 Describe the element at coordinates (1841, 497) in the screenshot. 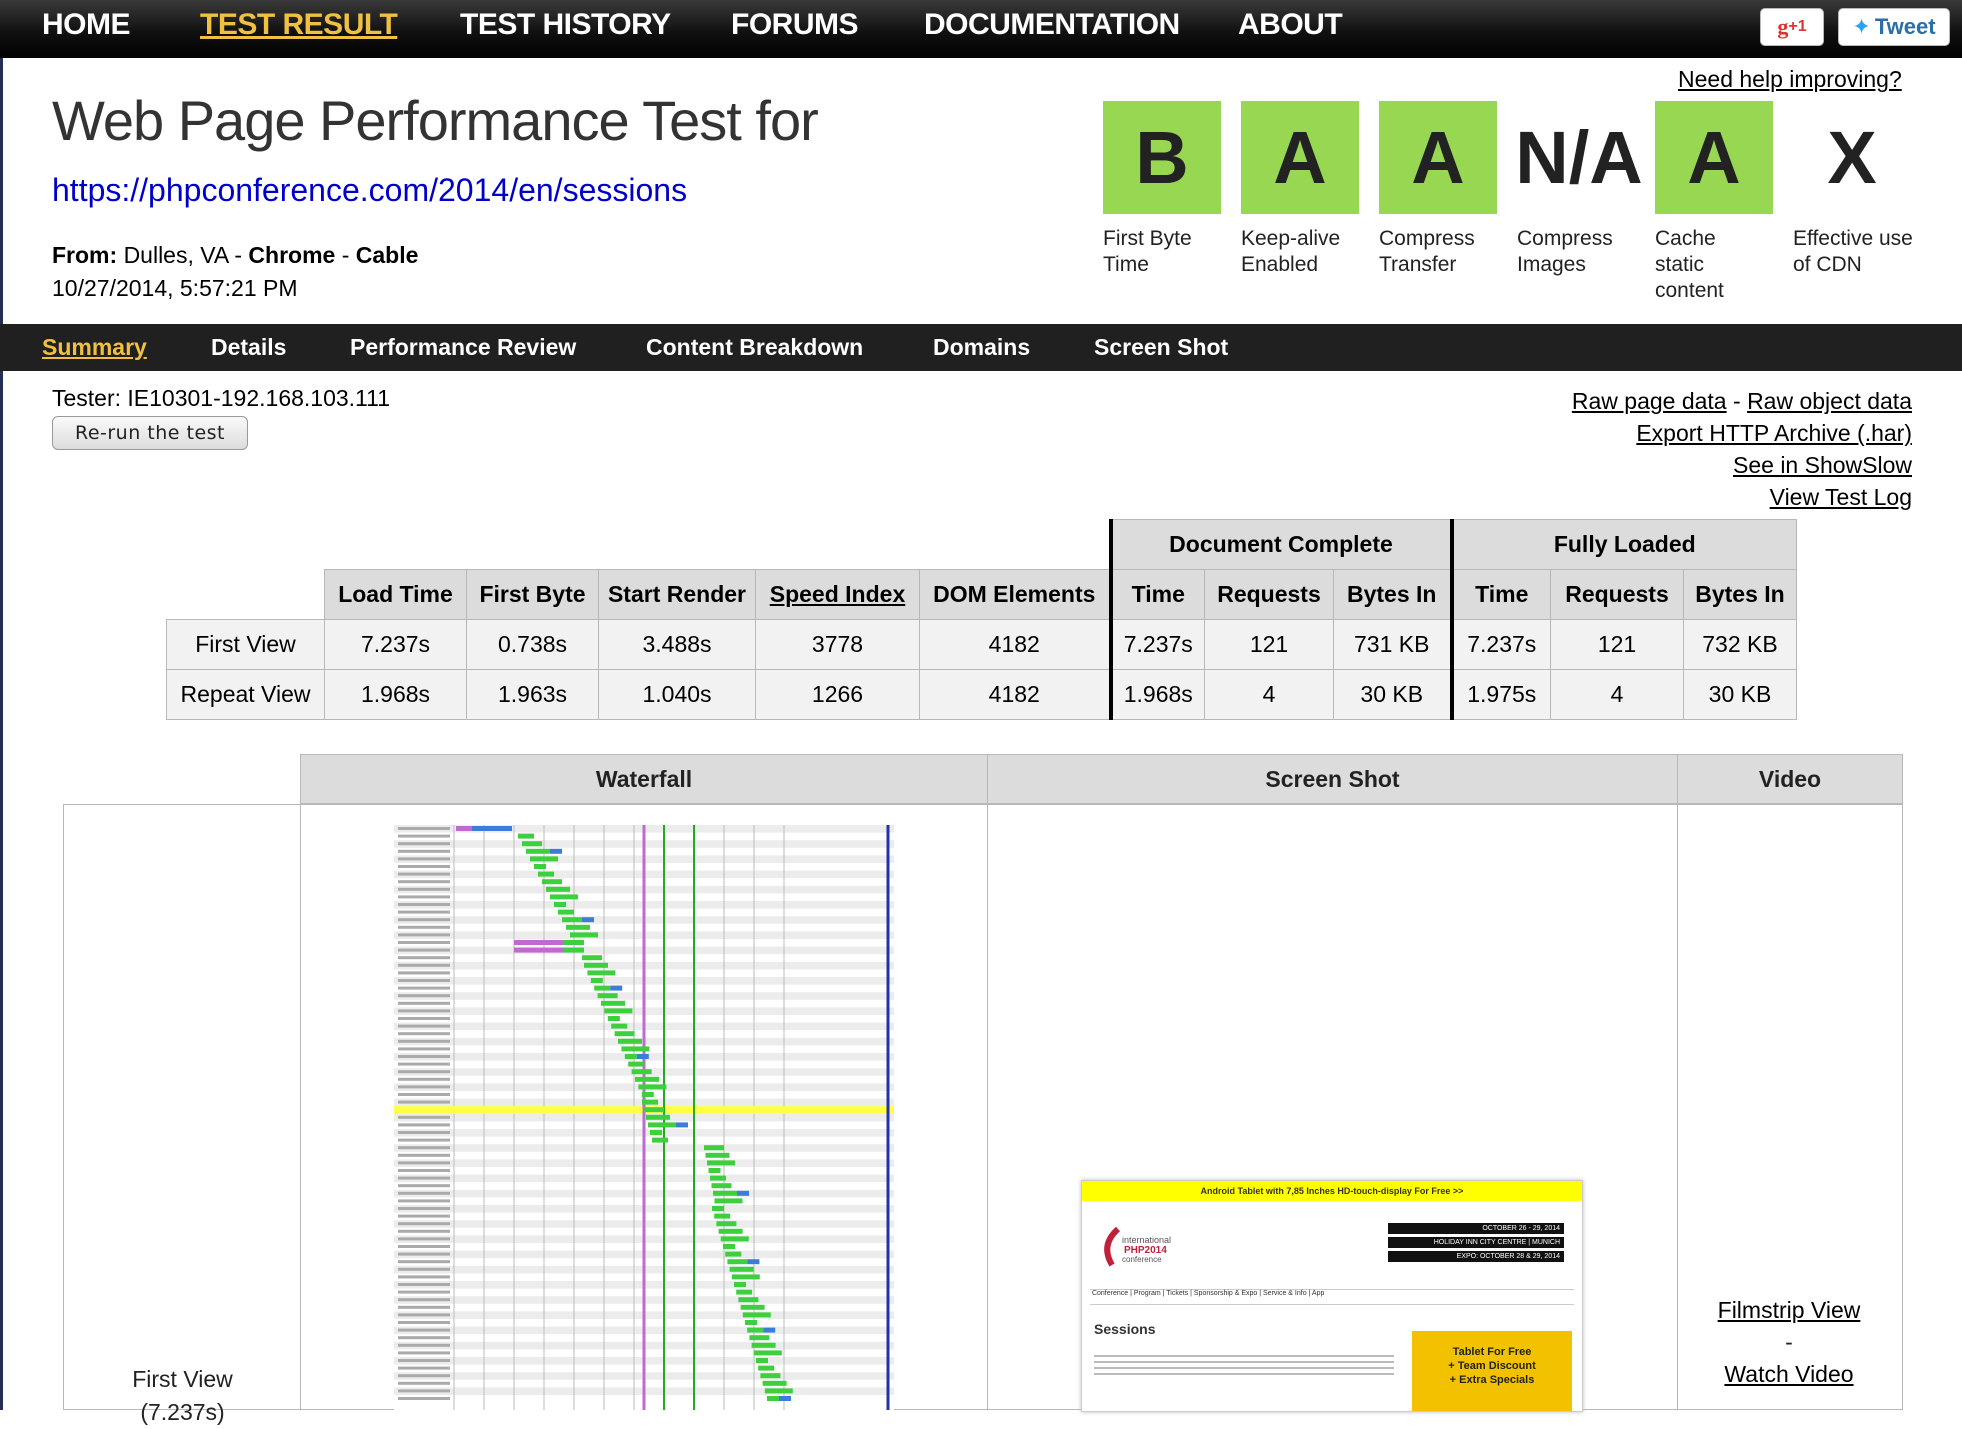

I see `view-test-log-link: View Test Log` at that location.